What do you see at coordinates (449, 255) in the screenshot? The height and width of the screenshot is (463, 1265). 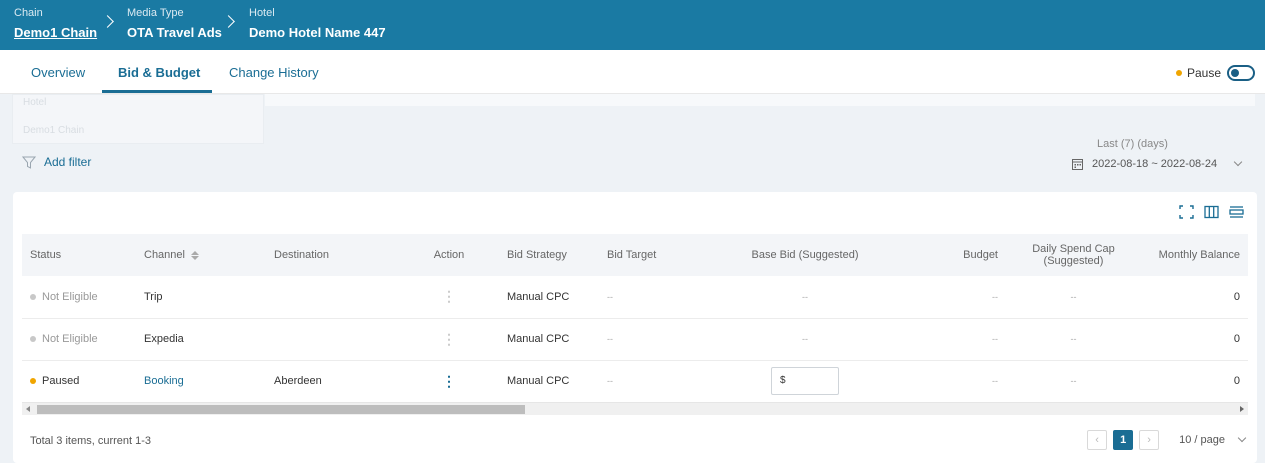 I see `col-action: Action` at bounding box center [449, 255].